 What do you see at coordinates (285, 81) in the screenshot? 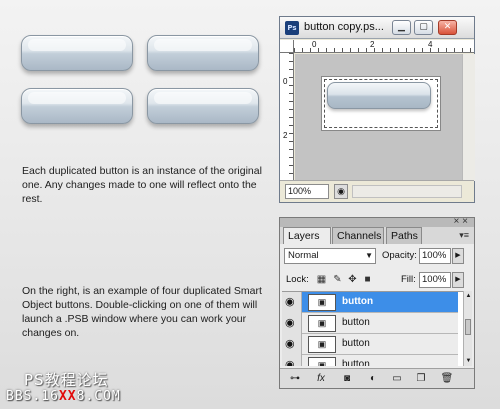
I see `ruler-left-label: 0` at bounding box center [285, 81].